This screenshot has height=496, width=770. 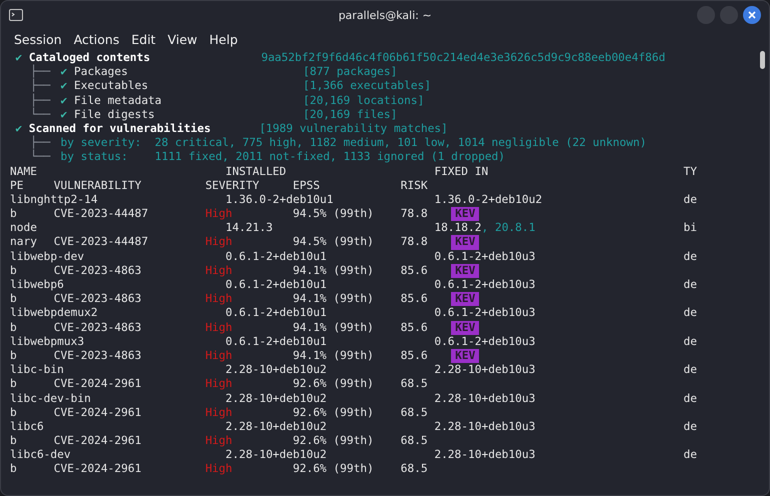 I want to click on column-header: SEVERITY, so click(x=232, y=185).